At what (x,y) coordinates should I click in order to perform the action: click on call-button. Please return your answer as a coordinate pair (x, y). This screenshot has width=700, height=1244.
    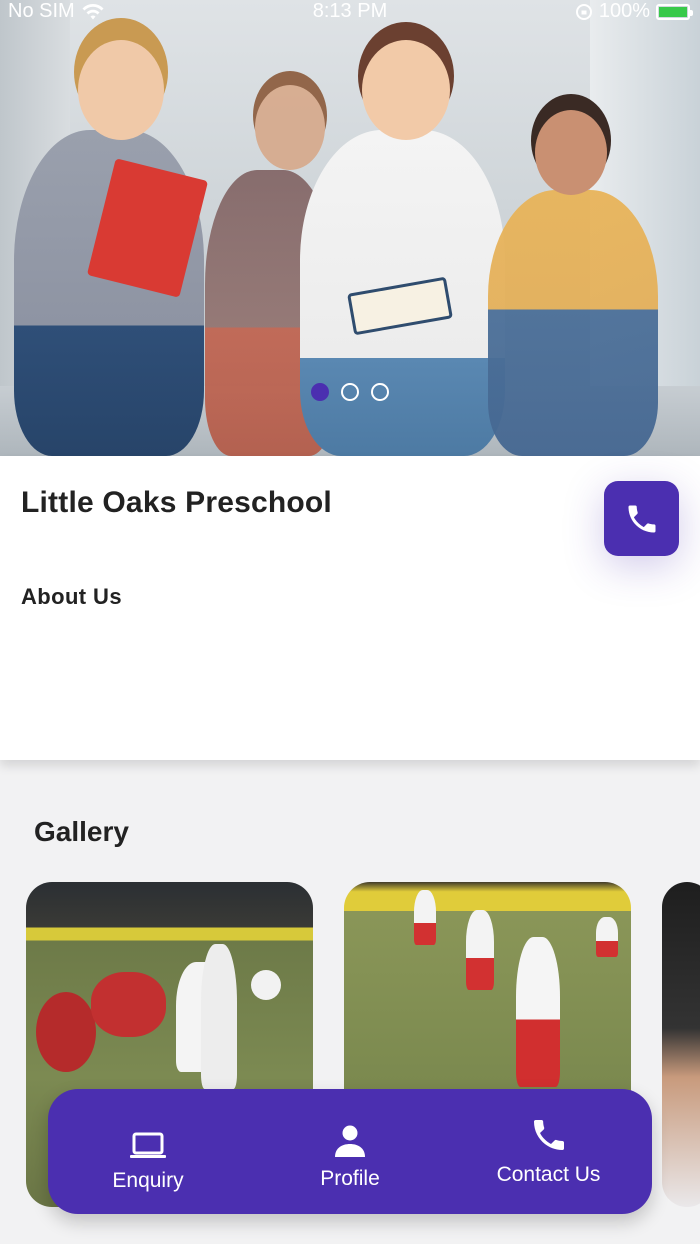
    Looking at the image, I should click on (641, 518).